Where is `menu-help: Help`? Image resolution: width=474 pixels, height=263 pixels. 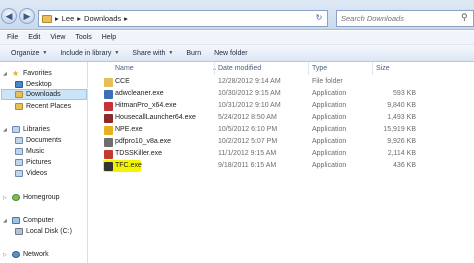 menu-help: Help is located at coordinates (109, 37).